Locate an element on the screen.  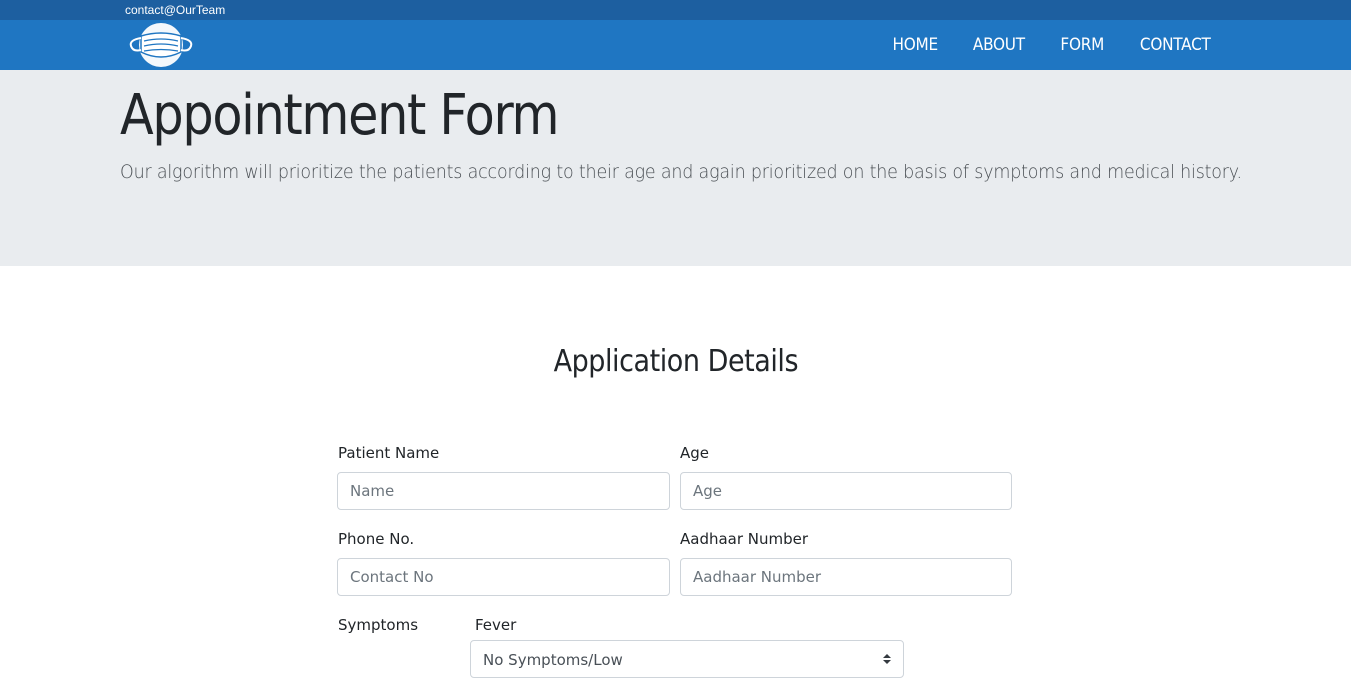
patient-name-input is located at coordinates (503, 491).